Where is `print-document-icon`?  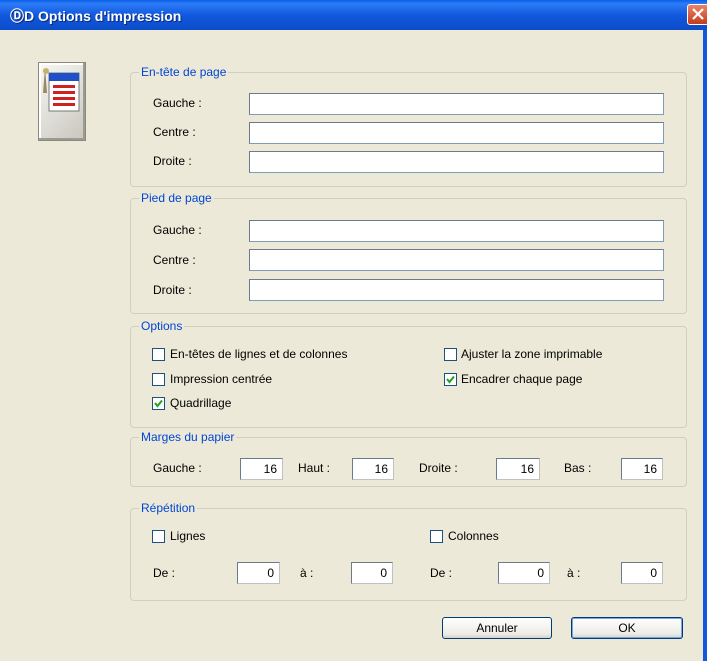
print-document-icon is located at coordinates (62, 101).